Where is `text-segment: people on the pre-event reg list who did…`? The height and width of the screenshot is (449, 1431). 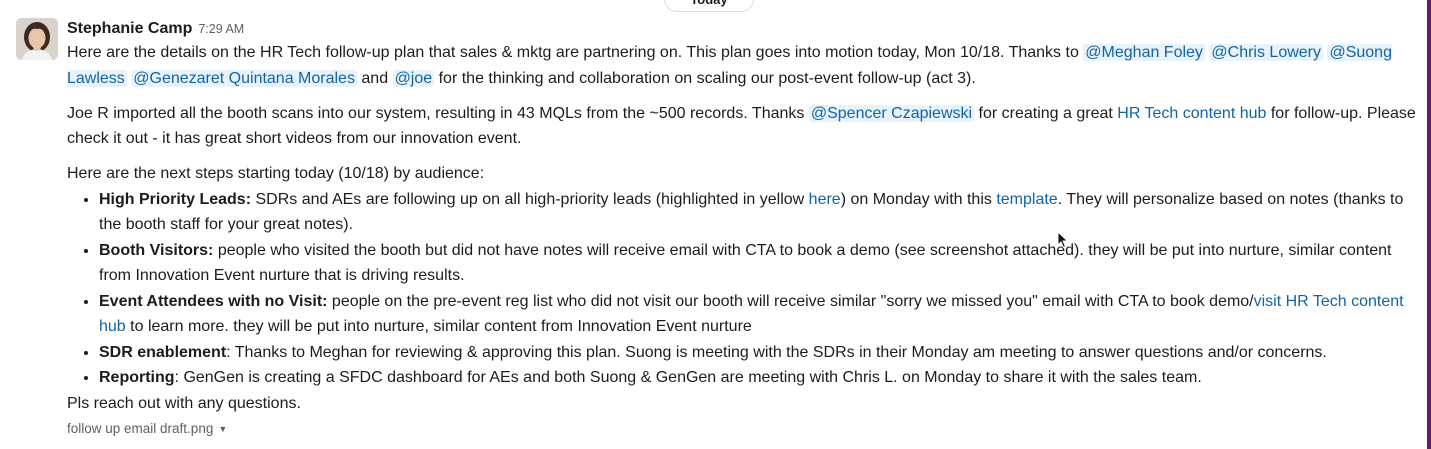 text-segment: people on the pre-event reg list who did… is located at coordinates (790, 301).